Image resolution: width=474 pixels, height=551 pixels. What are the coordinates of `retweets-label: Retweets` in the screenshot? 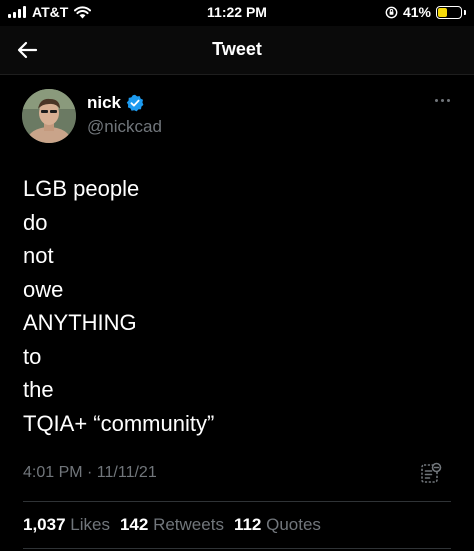 It's located at (188, 524).